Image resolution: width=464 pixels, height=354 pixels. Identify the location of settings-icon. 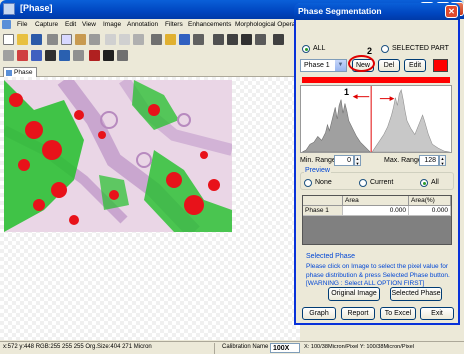
(170, 39).